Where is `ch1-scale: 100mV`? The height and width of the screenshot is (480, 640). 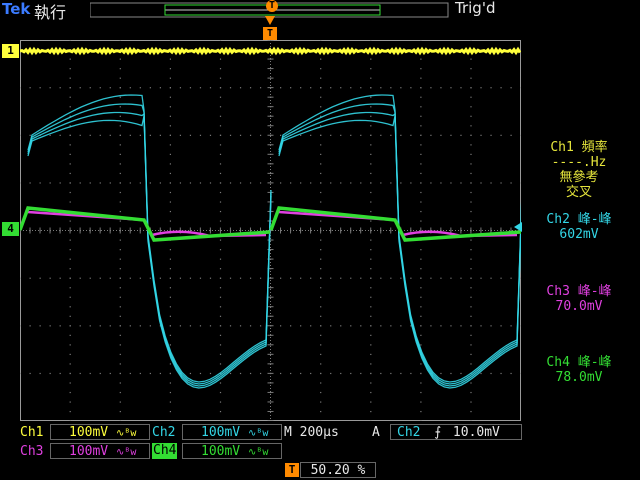
ch1-scale: 100mV is located at coordinates (89, 432).